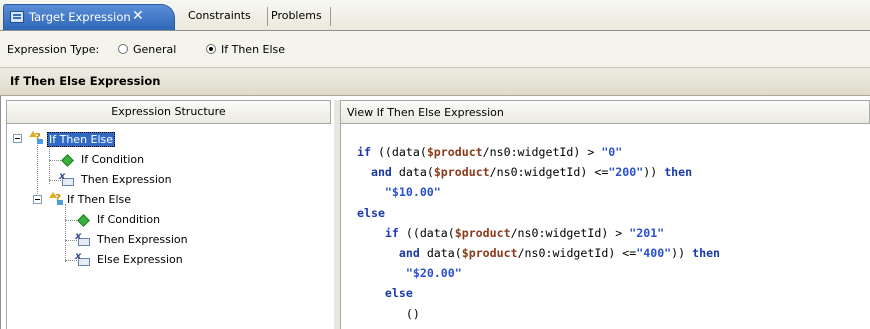 This screenshot has width=870, height=329. I want to click on view-expression-header: View If Then Else Expression, so click(605, 112).